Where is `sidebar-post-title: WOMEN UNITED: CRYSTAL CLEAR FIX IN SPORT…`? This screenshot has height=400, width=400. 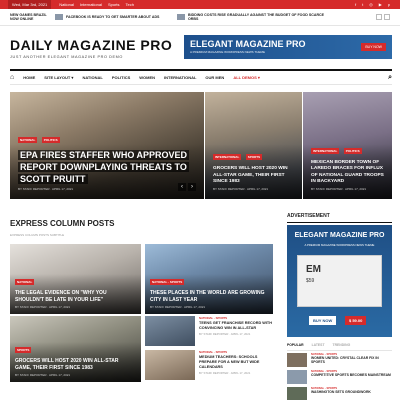
sidebar-post-title: WOMEN UNITED: CRYSTAL CLEAR FIX IN SPORT… is located at coordinates (351, 360).